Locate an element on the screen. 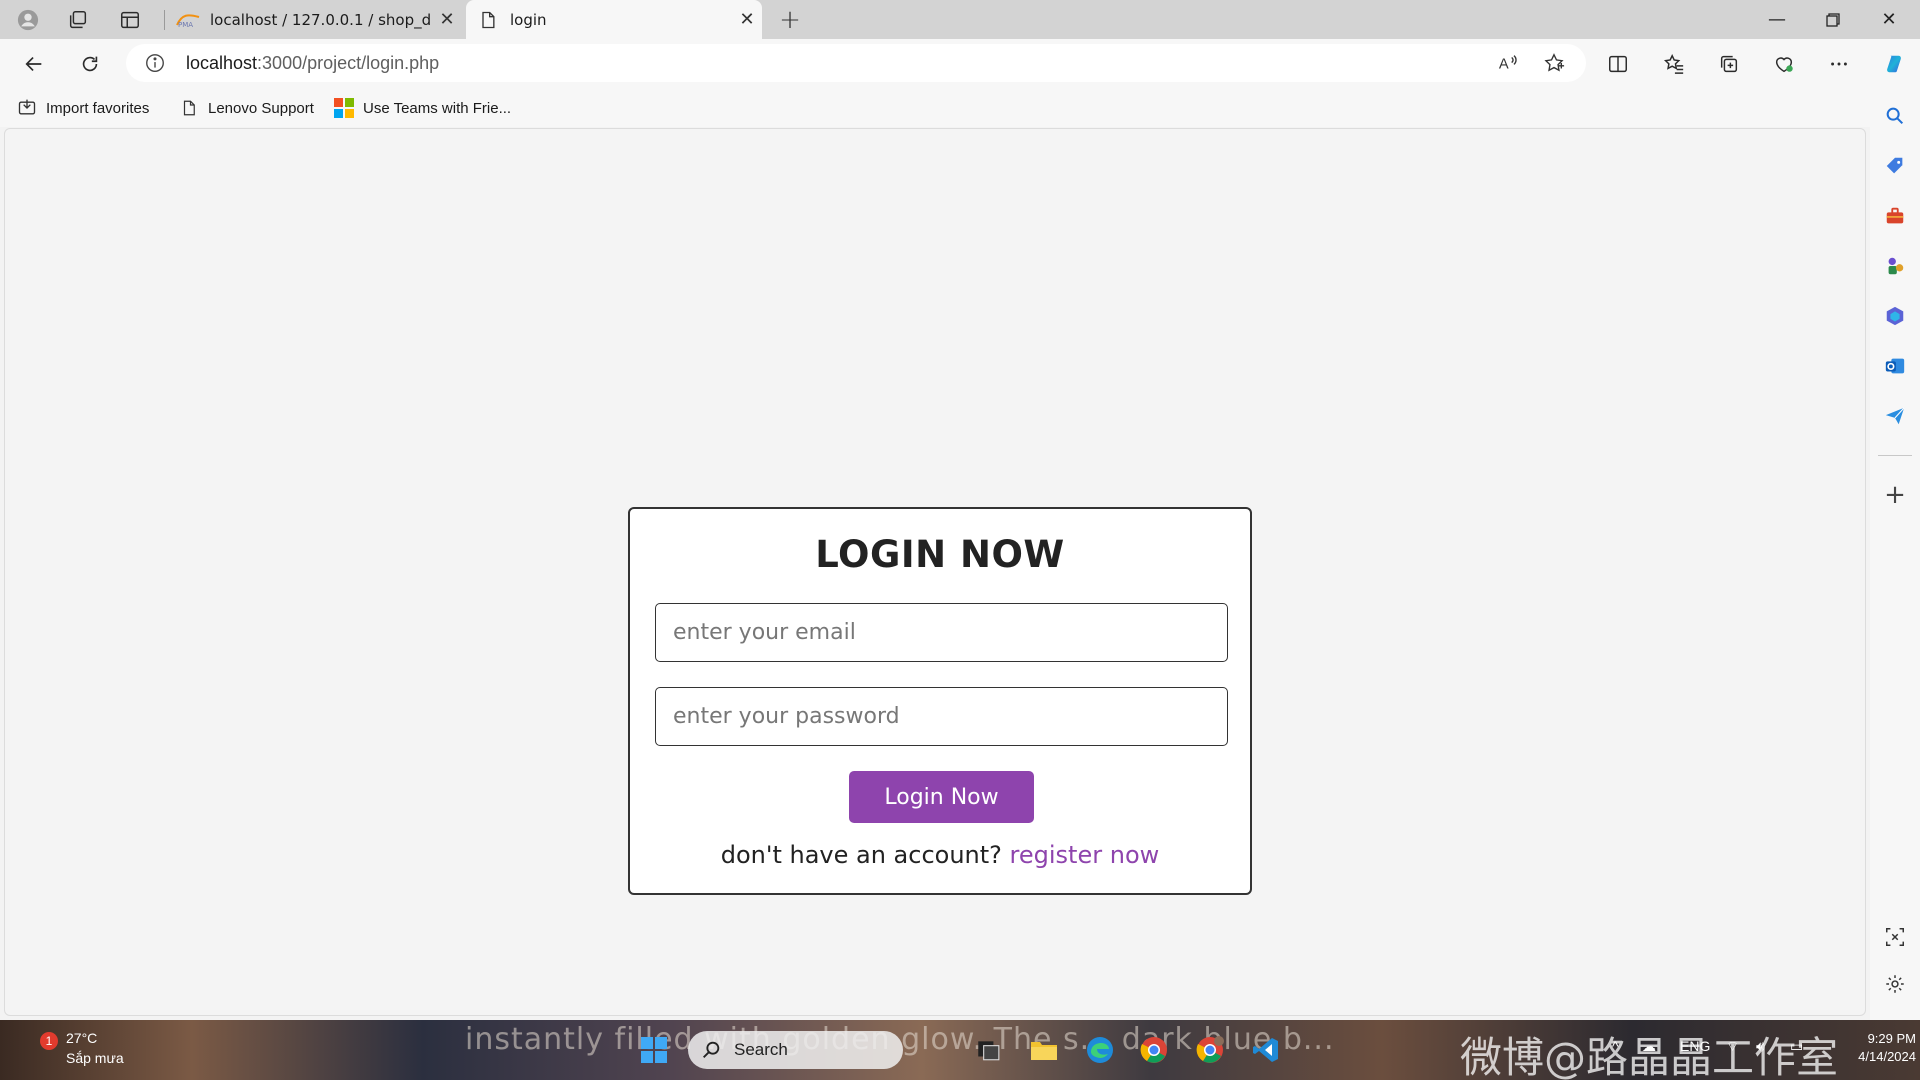  vscode-icon is located at coordinates (1266, 1050).